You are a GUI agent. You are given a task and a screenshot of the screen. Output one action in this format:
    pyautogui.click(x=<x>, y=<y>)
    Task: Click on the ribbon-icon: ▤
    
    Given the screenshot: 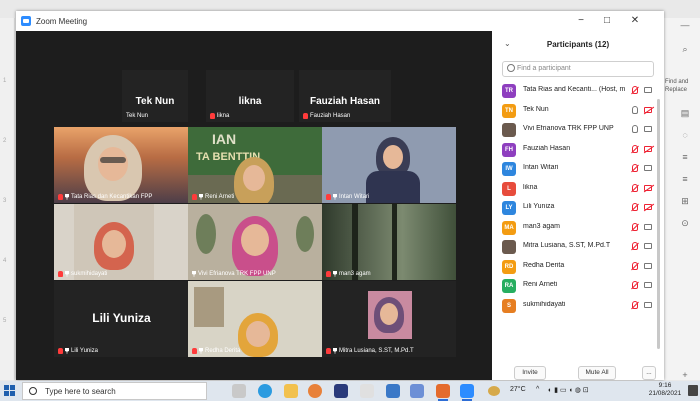 What is the action you would take?
    pyautogui.click(x=685, y=114)
    